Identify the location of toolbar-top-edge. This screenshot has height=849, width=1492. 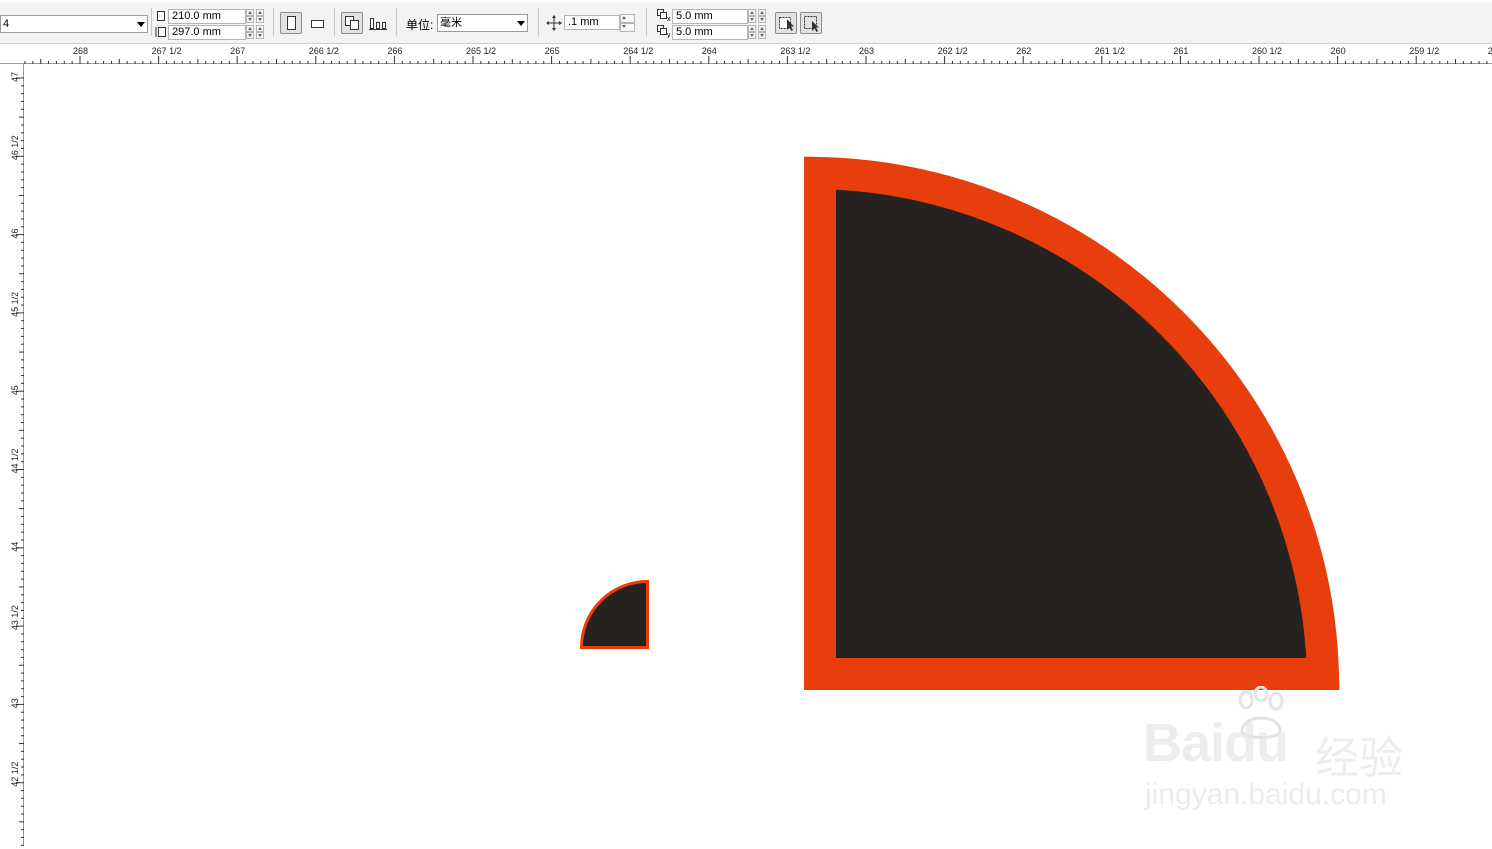
(746, 1).